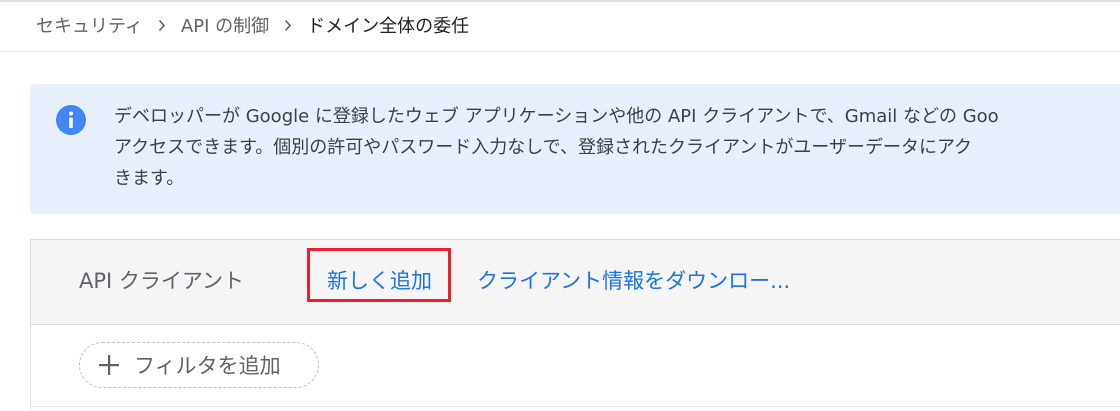  Describe the element at coordinates (207, 366) in the screenshot. I see `add-filter-label: フィルタを追加` at that location.